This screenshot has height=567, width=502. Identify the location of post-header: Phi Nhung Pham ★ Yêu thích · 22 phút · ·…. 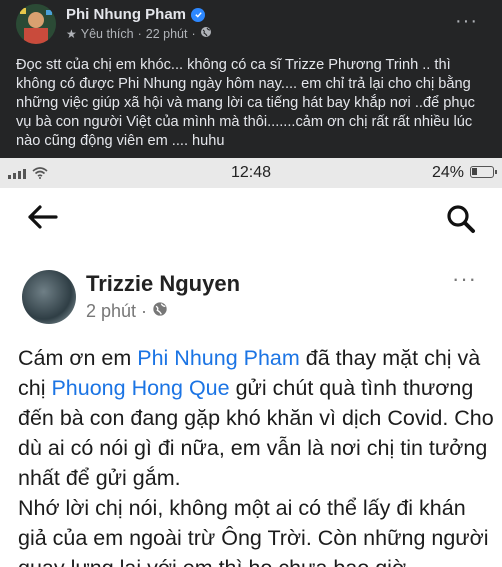
(251, 24).